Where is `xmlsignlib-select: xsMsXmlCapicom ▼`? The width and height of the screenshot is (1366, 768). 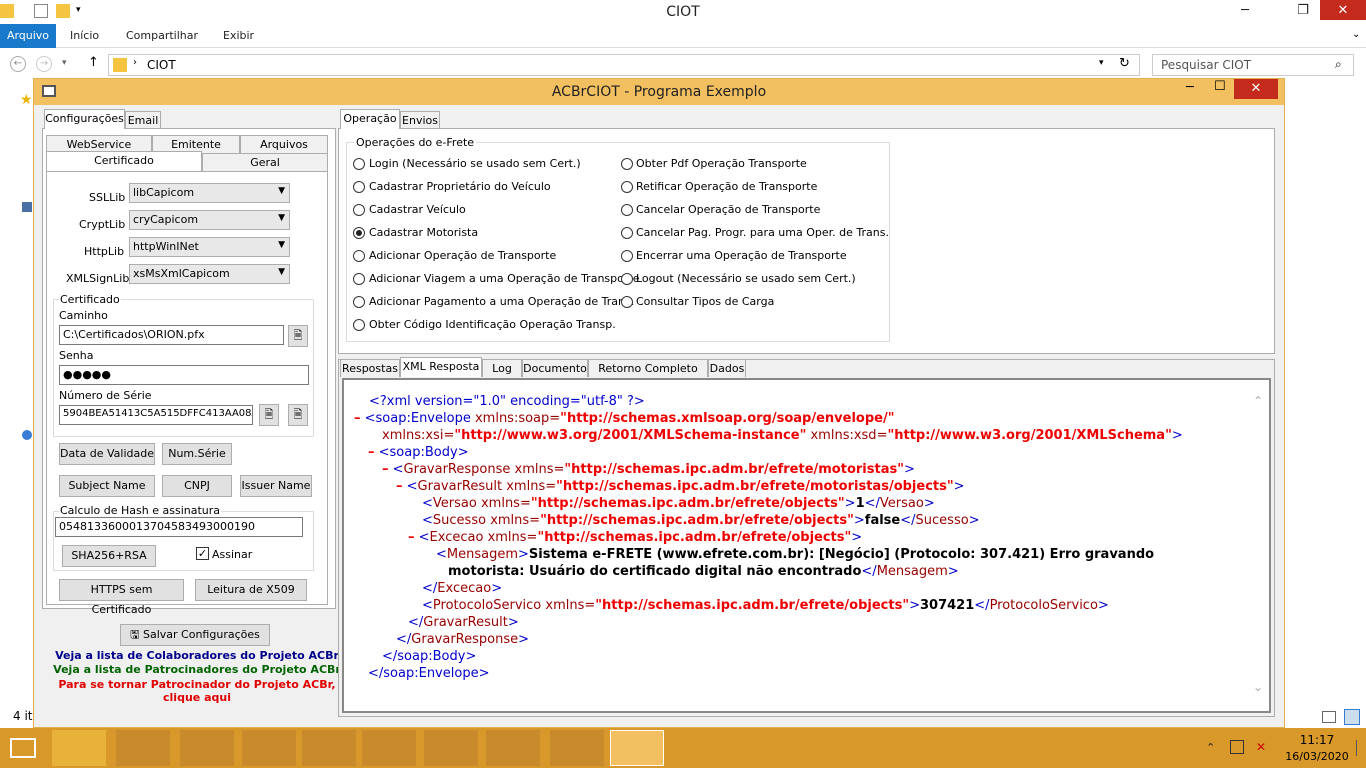 xmlsignlib-select: xsMsXmlCapicom ▼ is located at coordinates (209, 274).